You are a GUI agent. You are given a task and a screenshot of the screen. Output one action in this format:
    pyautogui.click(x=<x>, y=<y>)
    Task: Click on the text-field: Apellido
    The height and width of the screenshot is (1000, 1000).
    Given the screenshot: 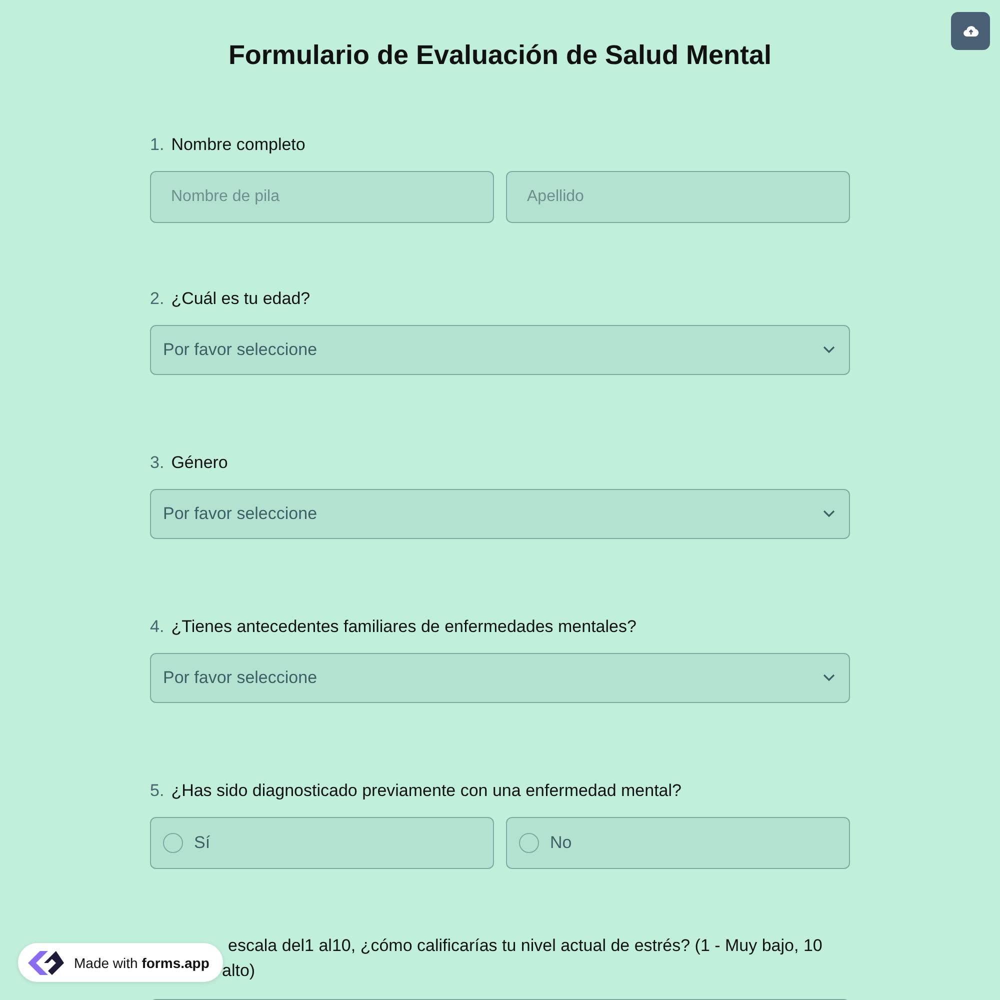 What is the action you would take?
    pyautogui.click(x=678, y=197)
    